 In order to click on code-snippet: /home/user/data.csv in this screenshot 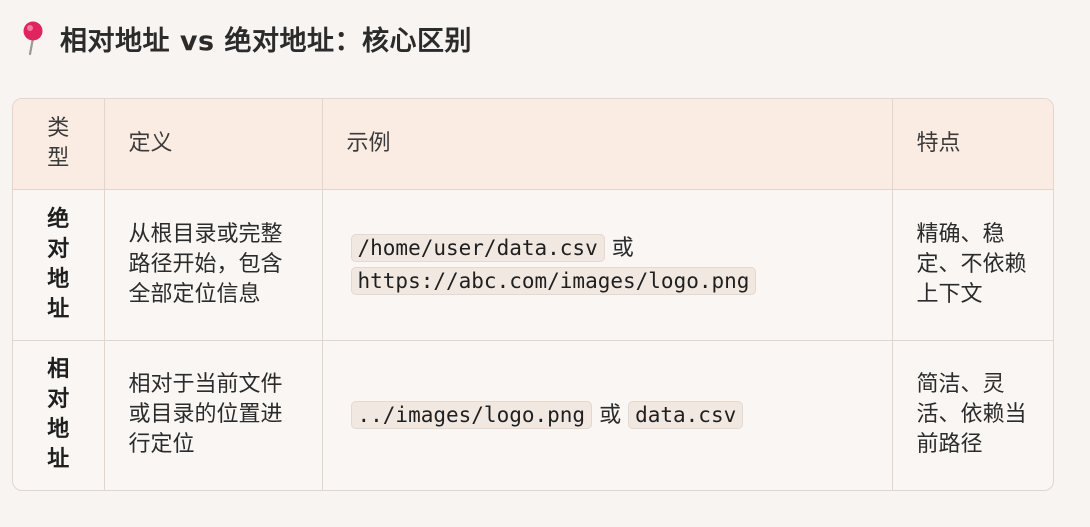, I will do `click(477, 247)`.